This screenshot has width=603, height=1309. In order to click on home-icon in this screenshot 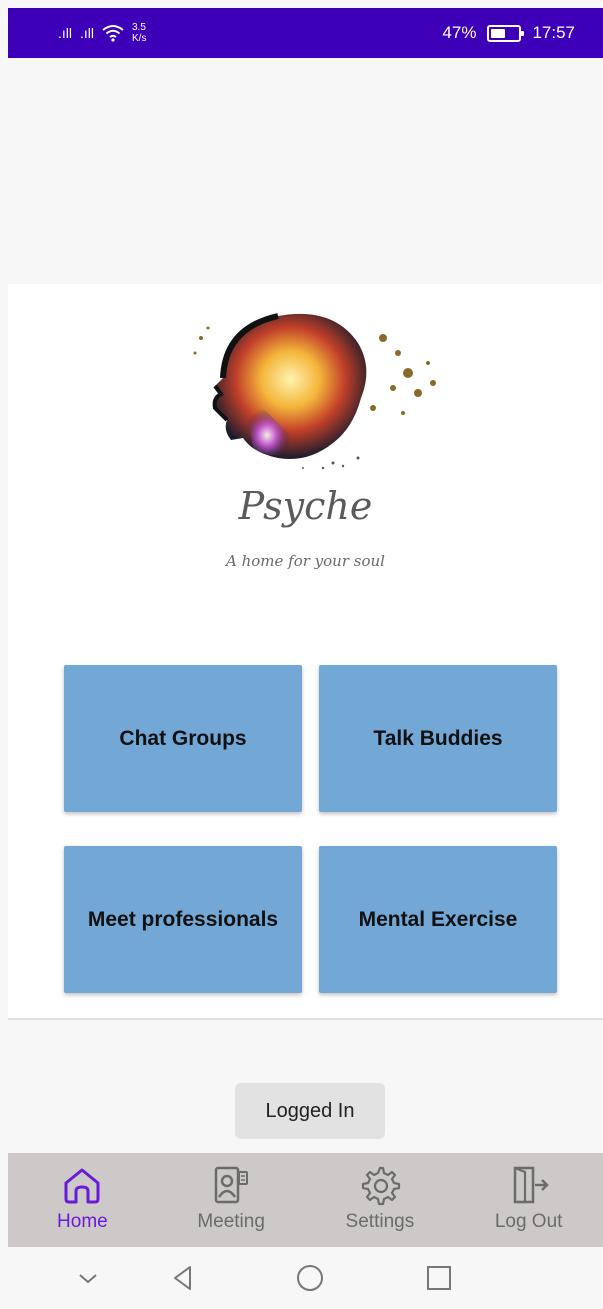, I will do `click(82, 1186)`.